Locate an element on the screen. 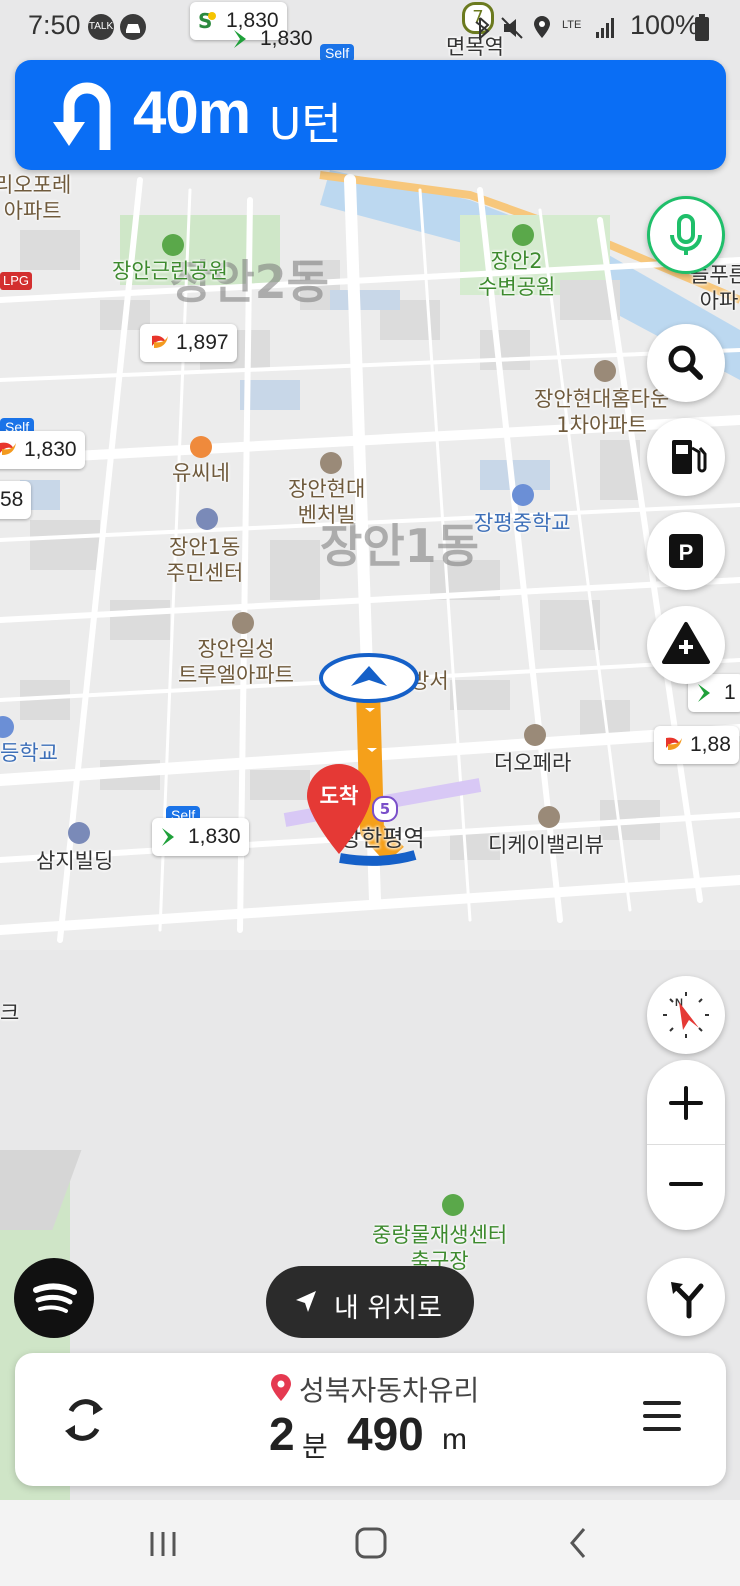 Image resolution: width=740 pixels, height=1586 pixels. theater-icon is located at coordinates (535, 735).